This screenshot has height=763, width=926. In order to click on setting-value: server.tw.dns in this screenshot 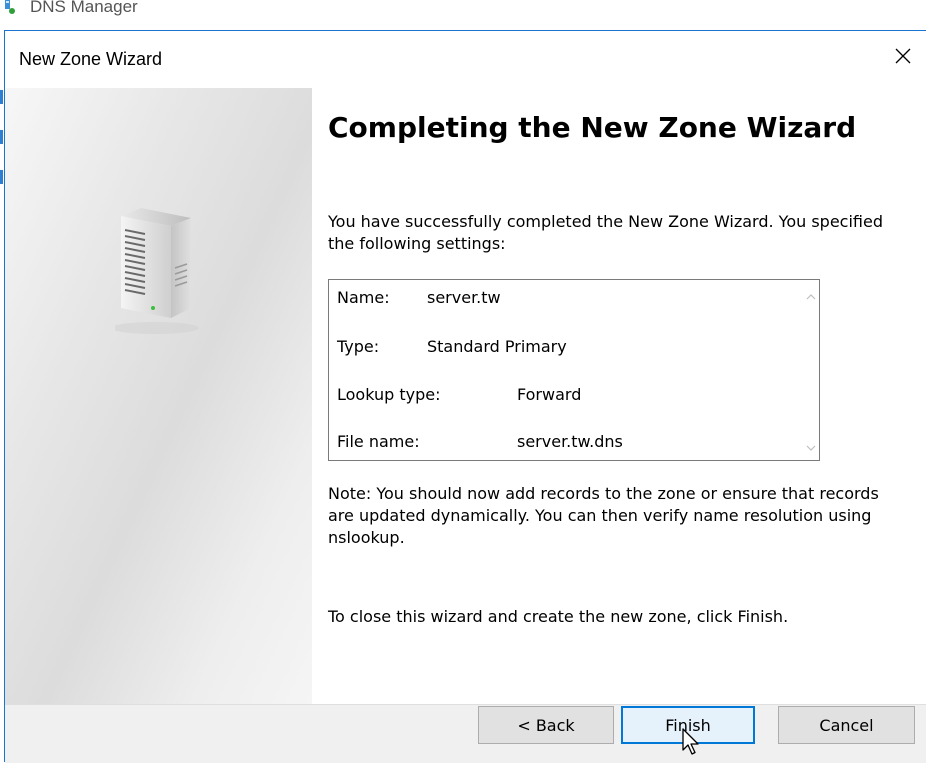, I will do `click(570, 441)`.